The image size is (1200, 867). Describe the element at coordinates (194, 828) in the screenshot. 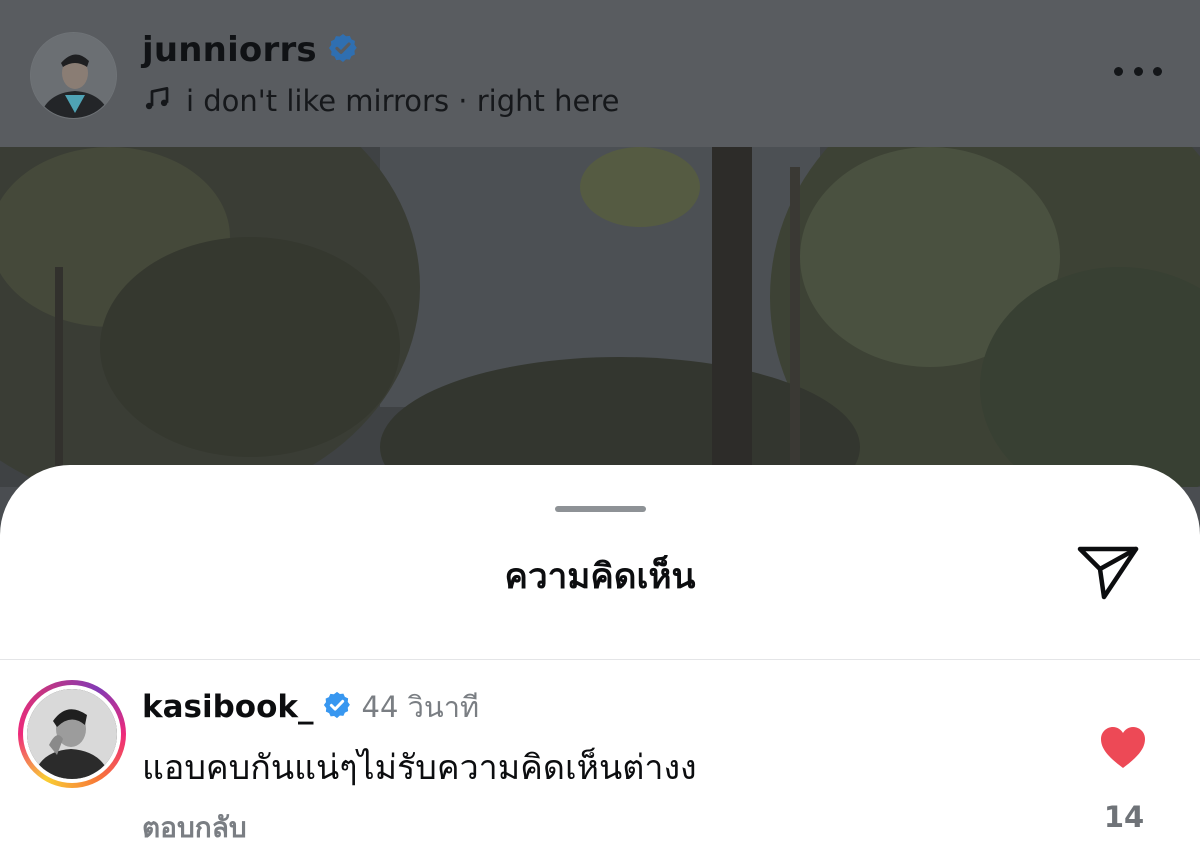

I see `reply-button: ตอบกลับ` at that location.